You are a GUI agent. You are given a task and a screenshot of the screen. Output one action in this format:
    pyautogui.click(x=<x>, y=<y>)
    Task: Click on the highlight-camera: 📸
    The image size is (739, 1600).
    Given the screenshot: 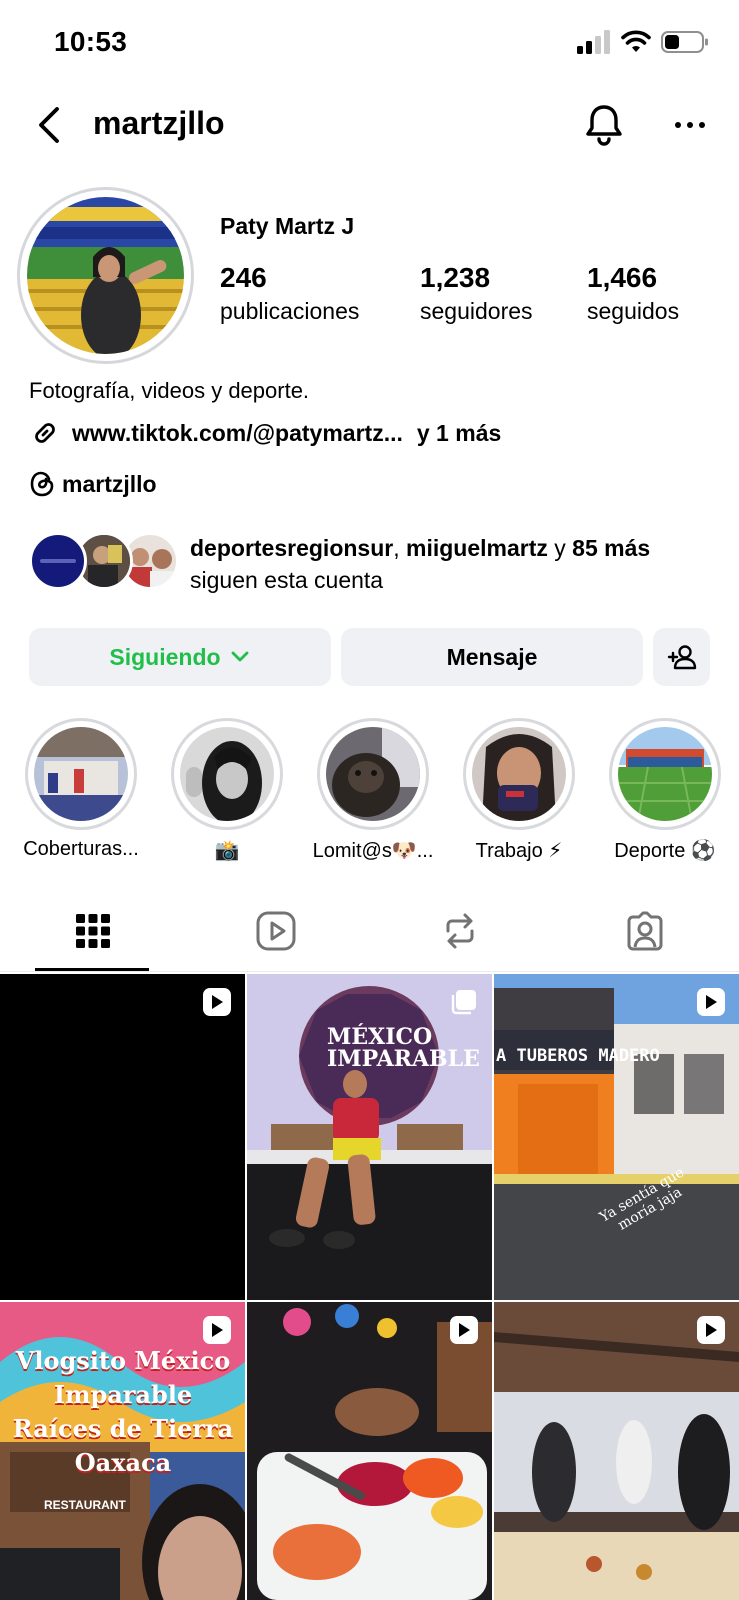 What is the action you would take?
    pyautogui.click(x=227, y=790)
    